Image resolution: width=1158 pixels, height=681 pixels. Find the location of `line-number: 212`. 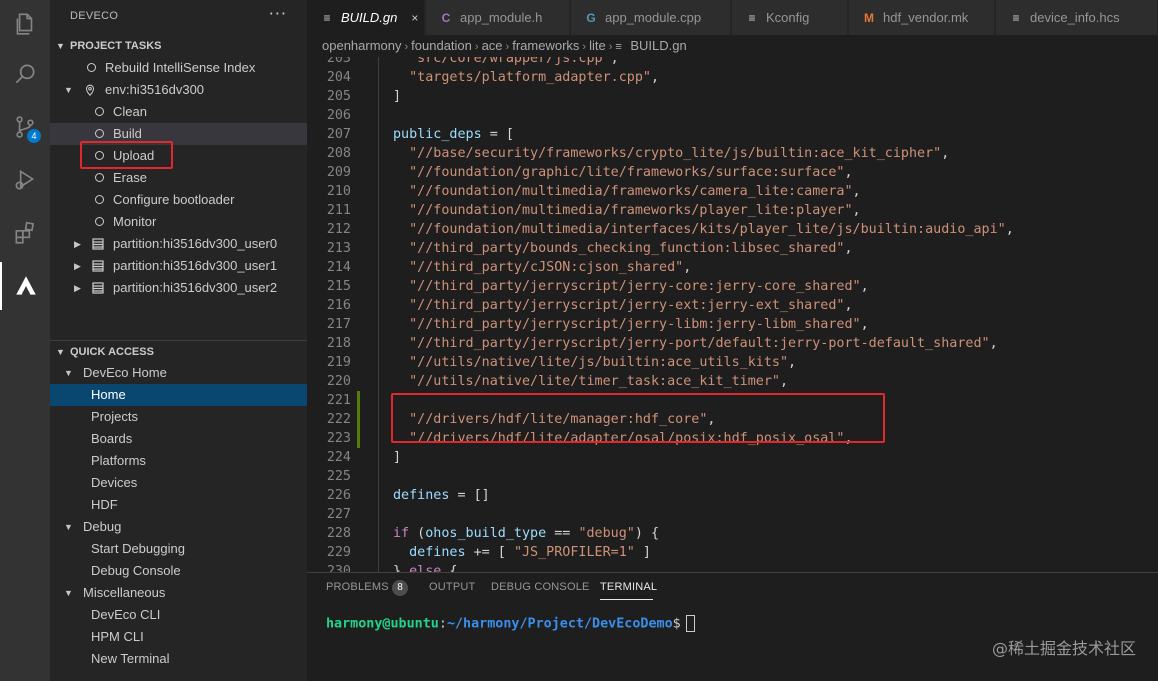

line-number: 212 is located at coordinates (338, 229).